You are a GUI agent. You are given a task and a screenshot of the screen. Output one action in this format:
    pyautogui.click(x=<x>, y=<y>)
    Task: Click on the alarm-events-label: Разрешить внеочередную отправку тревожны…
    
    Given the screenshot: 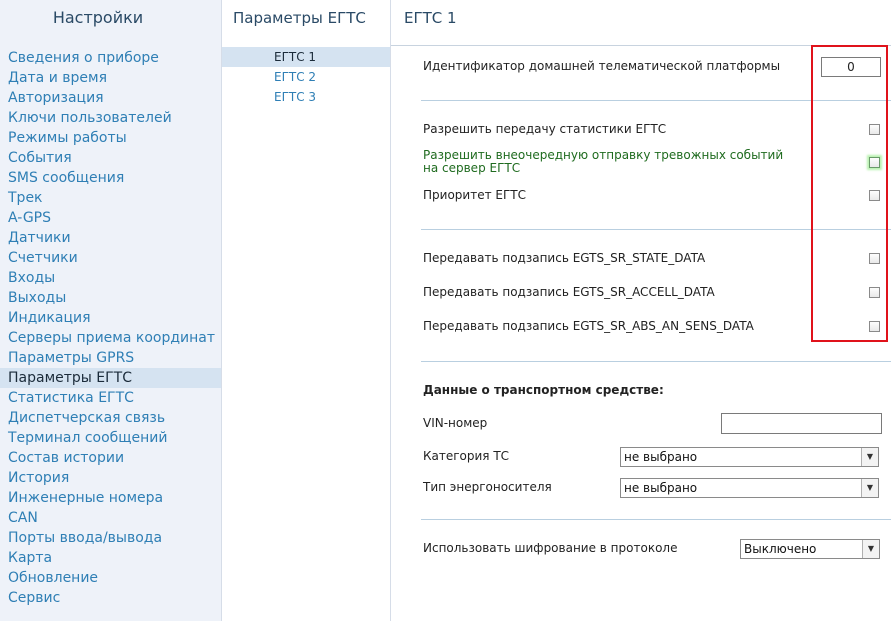 What is the action you would take?
    pyautogui.click(x=603, y=162)
    